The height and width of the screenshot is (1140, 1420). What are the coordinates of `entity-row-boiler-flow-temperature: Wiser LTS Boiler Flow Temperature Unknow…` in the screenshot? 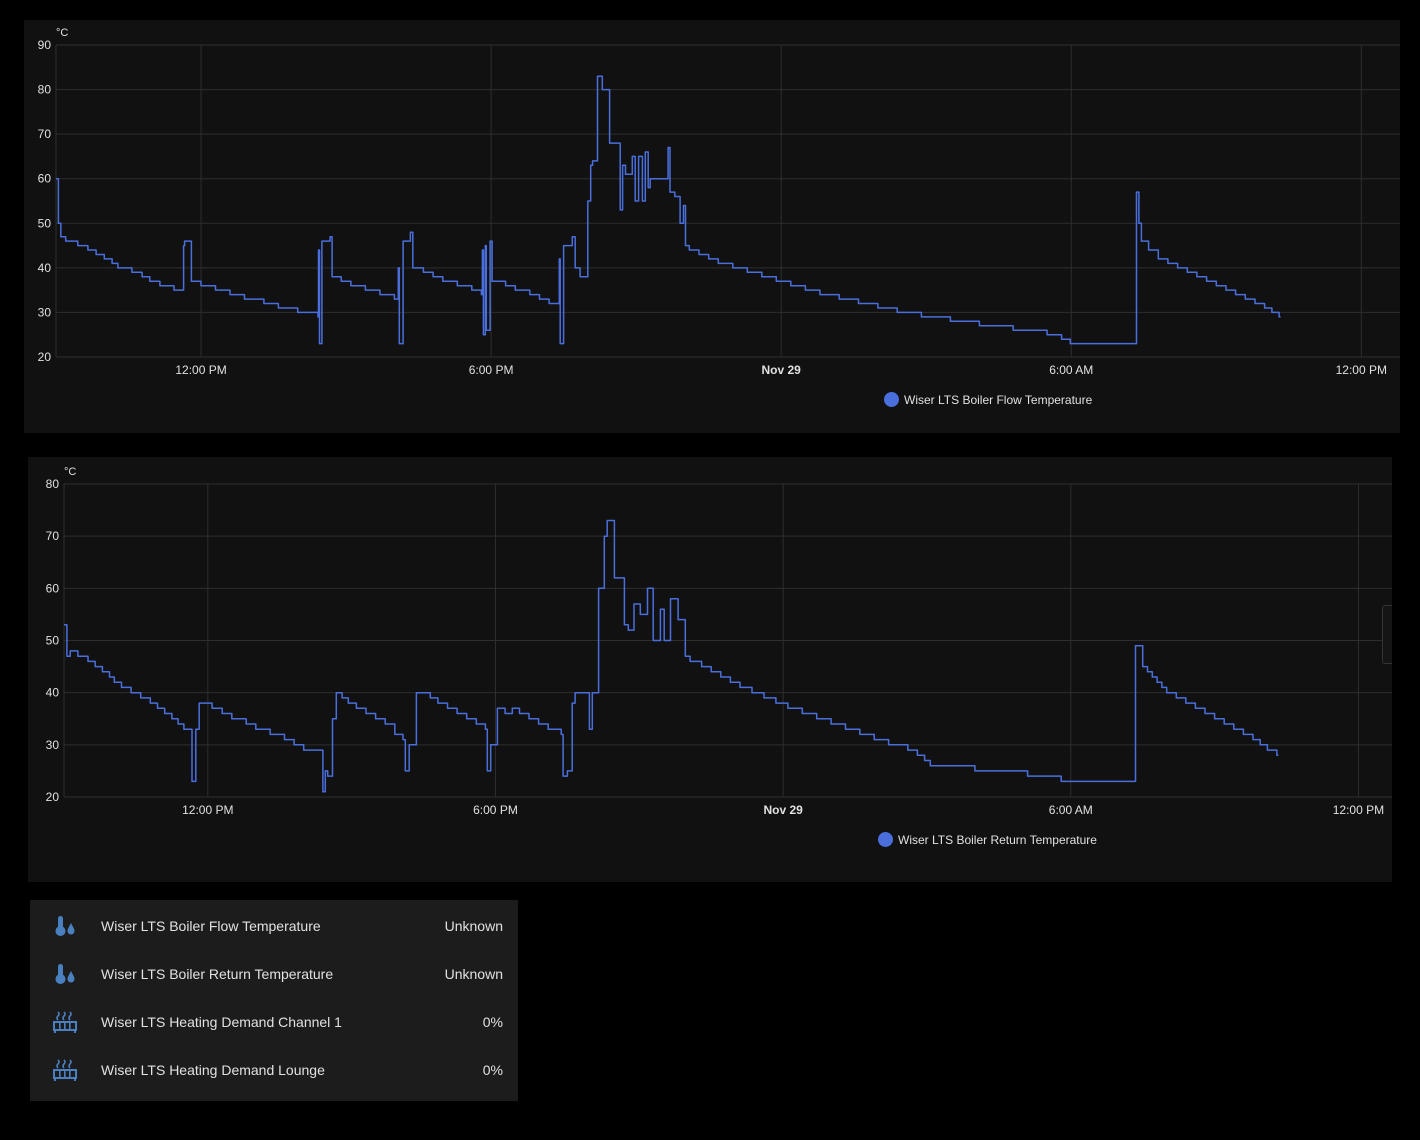 It's located at (274, 926).